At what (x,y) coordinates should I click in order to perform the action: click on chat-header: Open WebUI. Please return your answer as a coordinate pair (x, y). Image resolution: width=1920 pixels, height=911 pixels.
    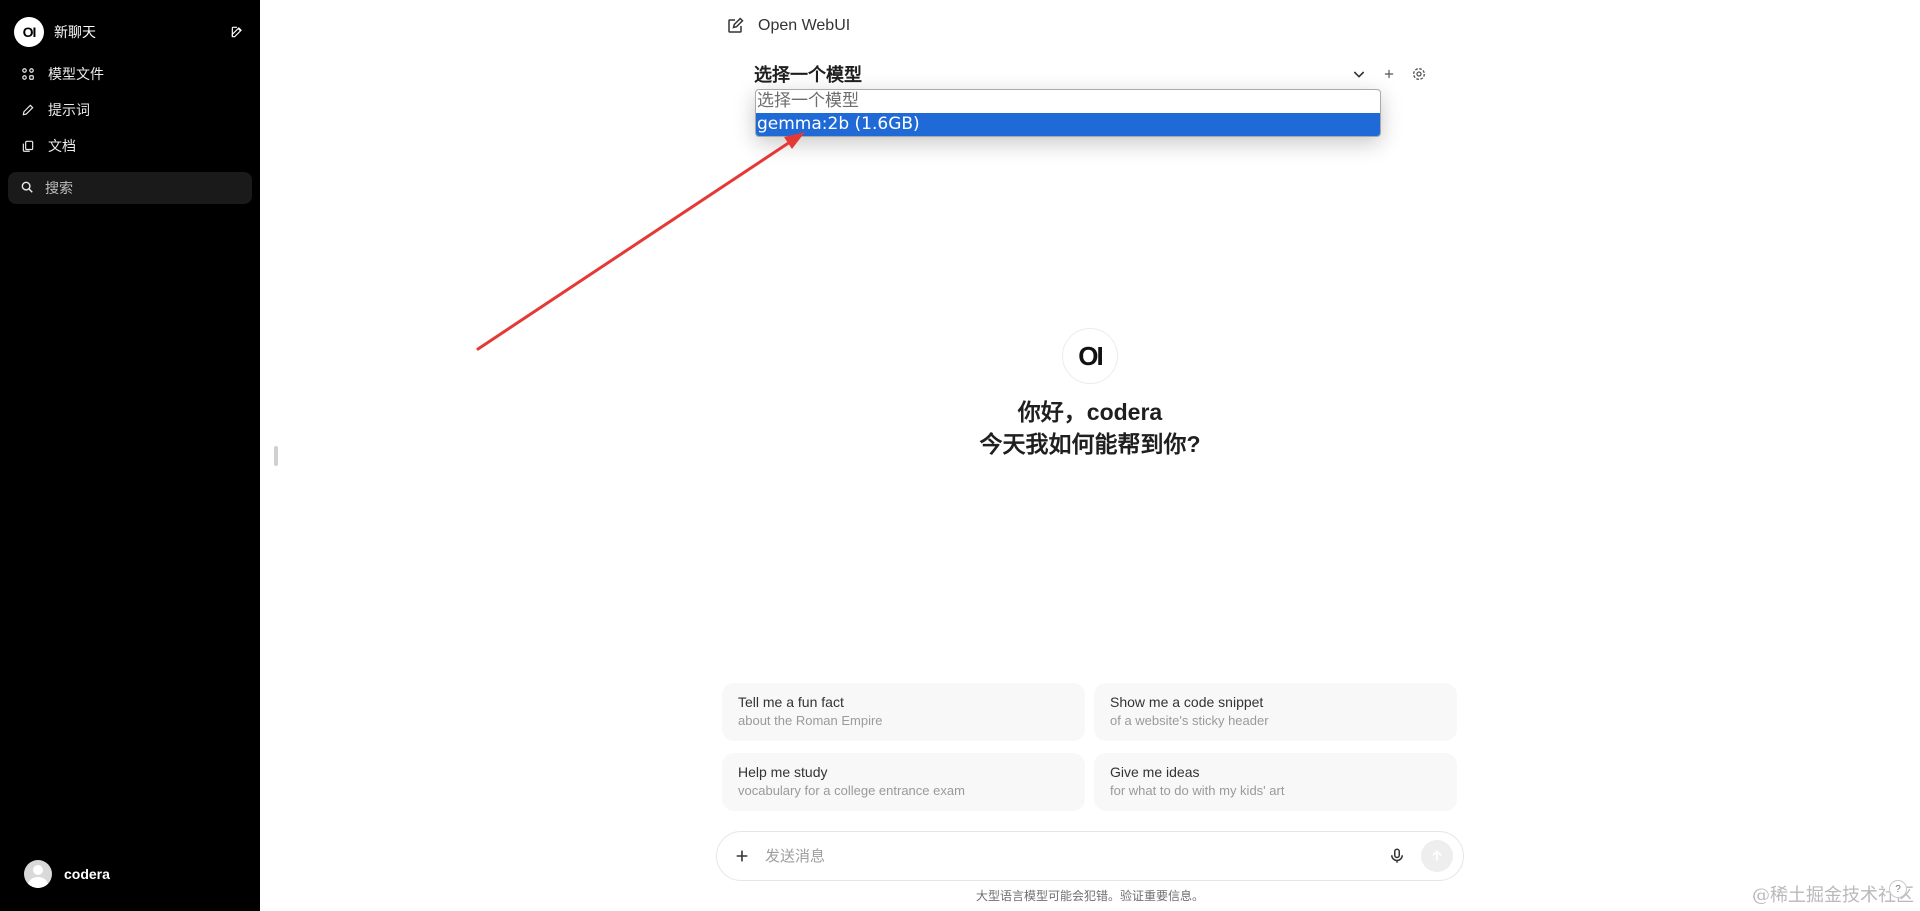
    Looking at the image, I should click on (788, 26).